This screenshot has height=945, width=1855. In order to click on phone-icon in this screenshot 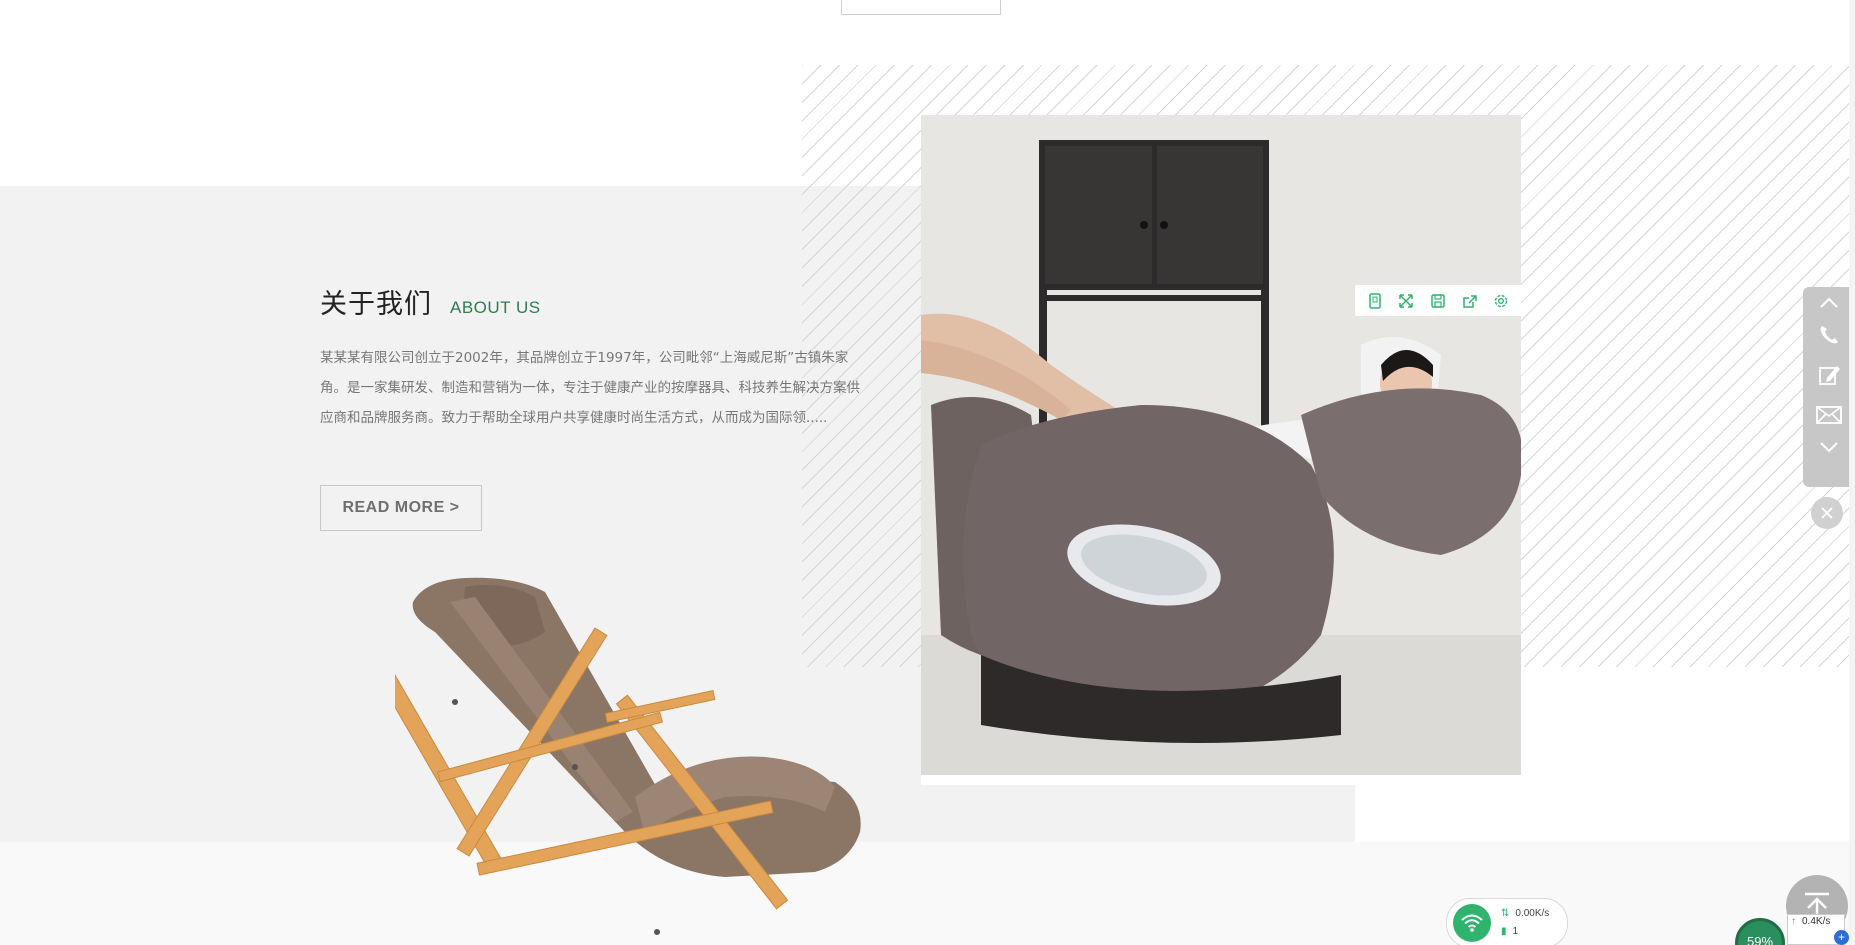, I will do `click(1829, 335)`.